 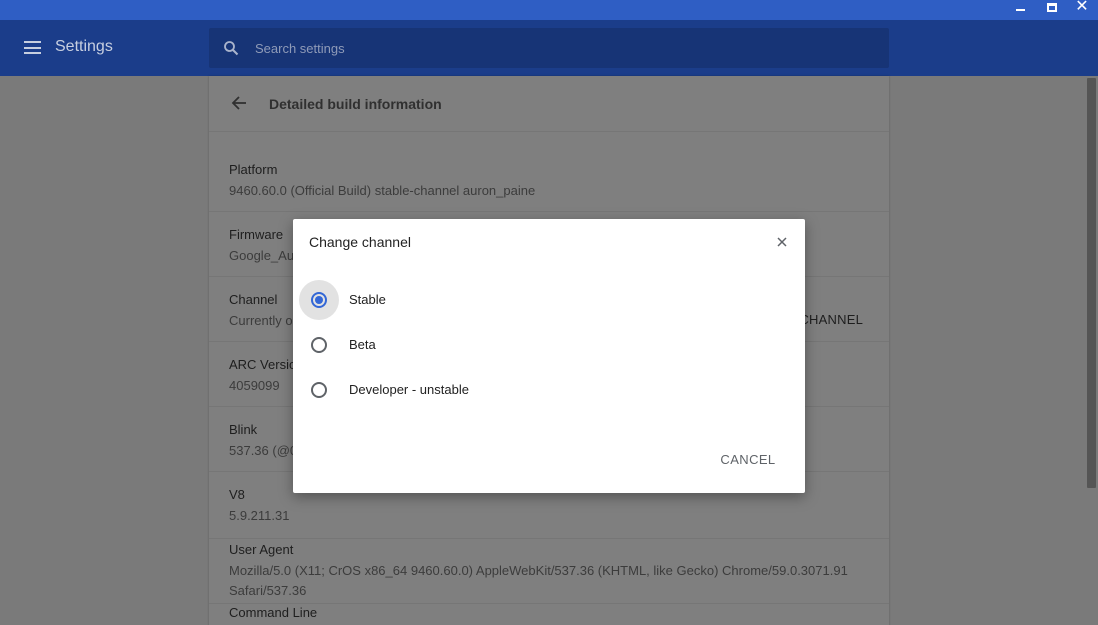 I want to click on info-row-command-line: Command Line, so click(x=549, y=615).